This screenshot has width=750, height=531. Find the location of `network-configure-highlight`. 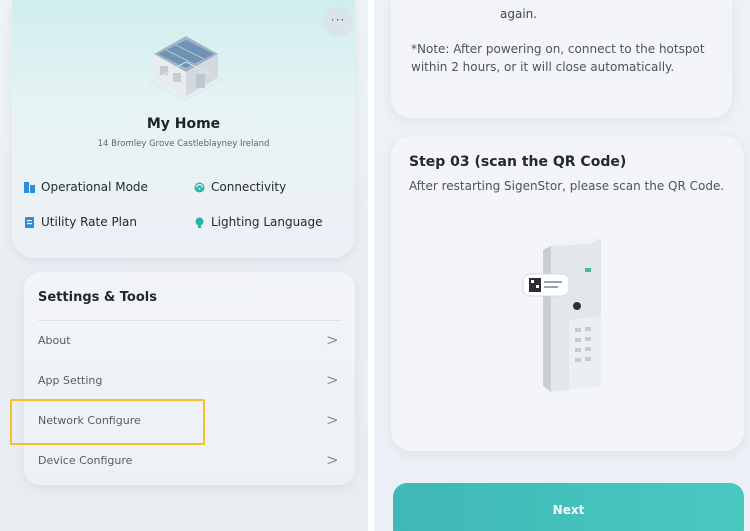

network-configure-highlight is located at coordinates (107, 422).